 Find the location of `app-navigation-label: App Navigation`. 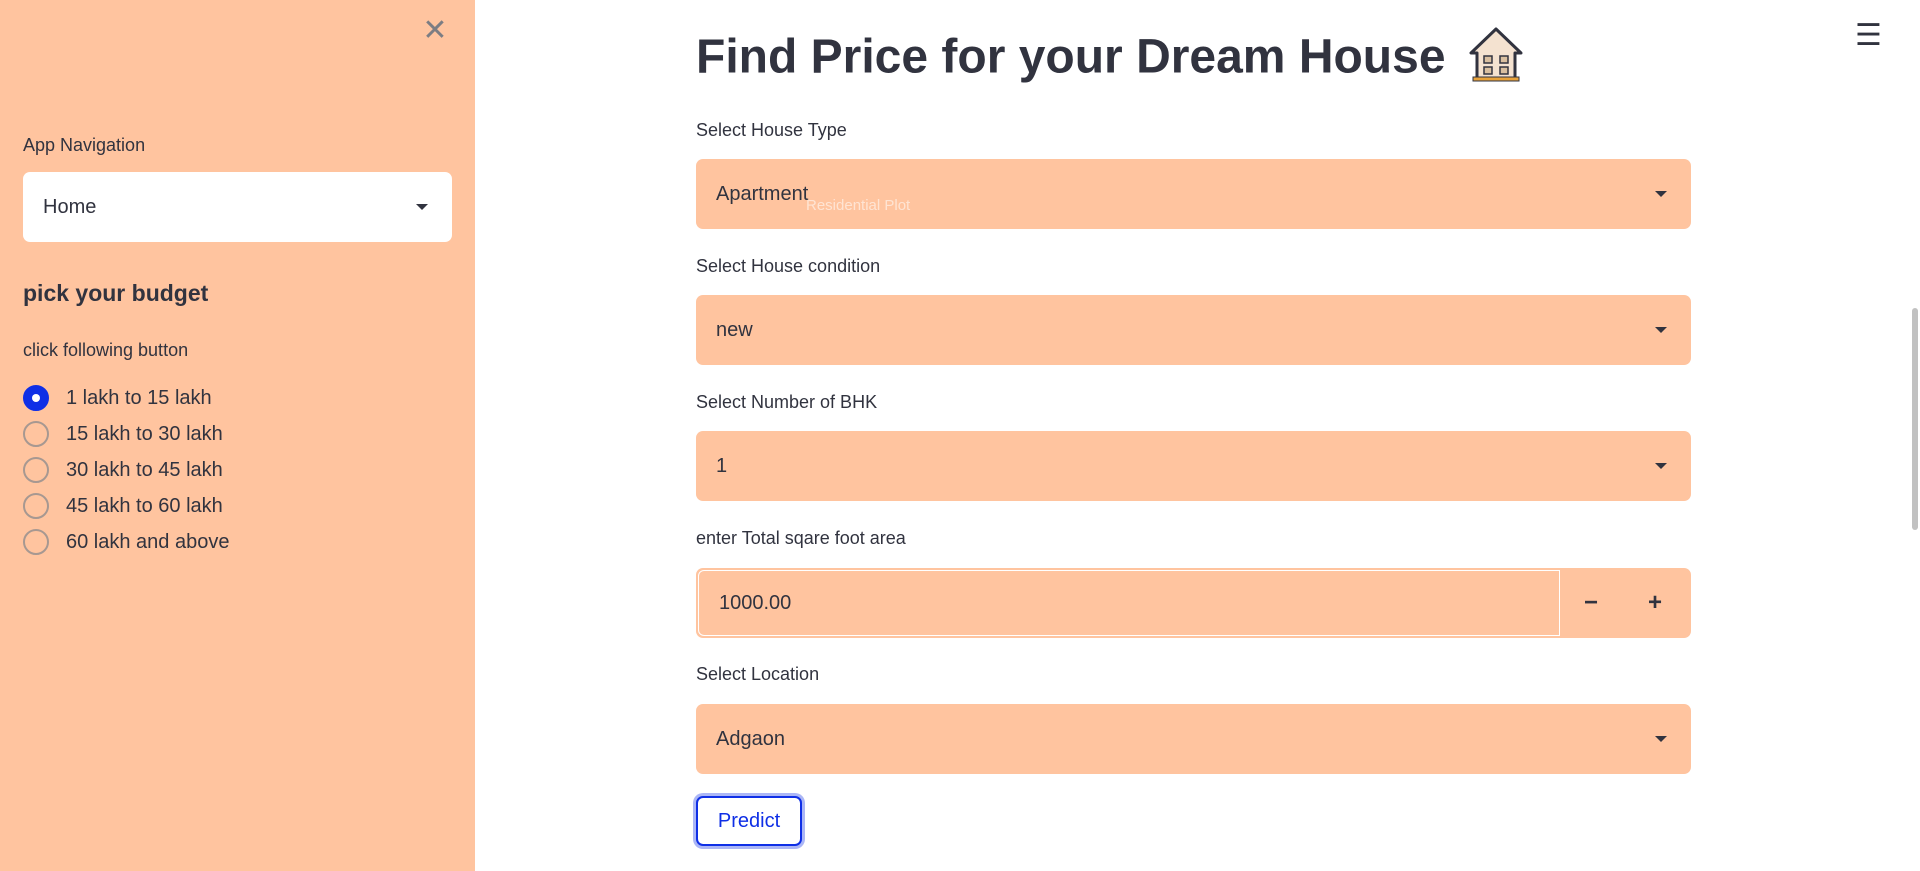

app-navigation-label: App Navigation is located at coordinates (84, 145).